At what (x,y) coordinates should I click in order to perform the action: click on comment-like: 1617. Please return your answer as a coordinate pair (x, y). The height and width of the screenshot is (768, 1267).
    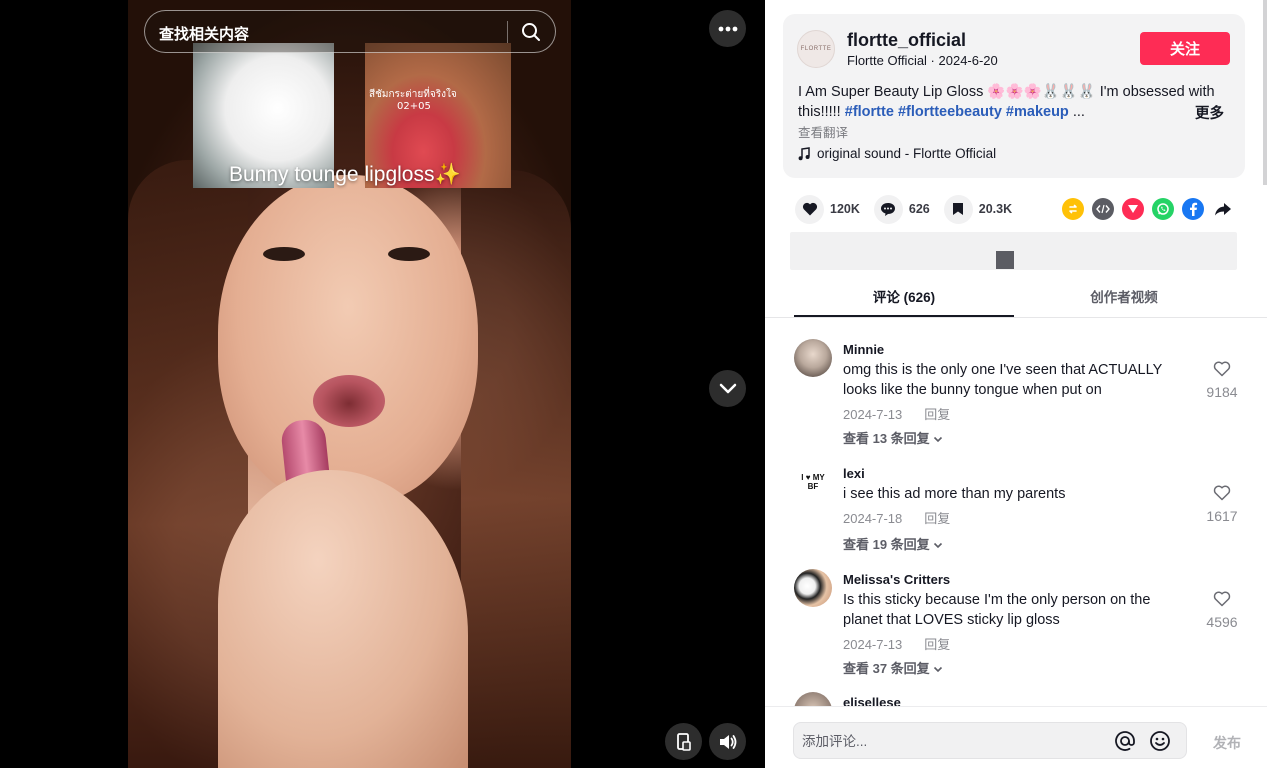
    Looking at the image, I should click on (1222, 504).